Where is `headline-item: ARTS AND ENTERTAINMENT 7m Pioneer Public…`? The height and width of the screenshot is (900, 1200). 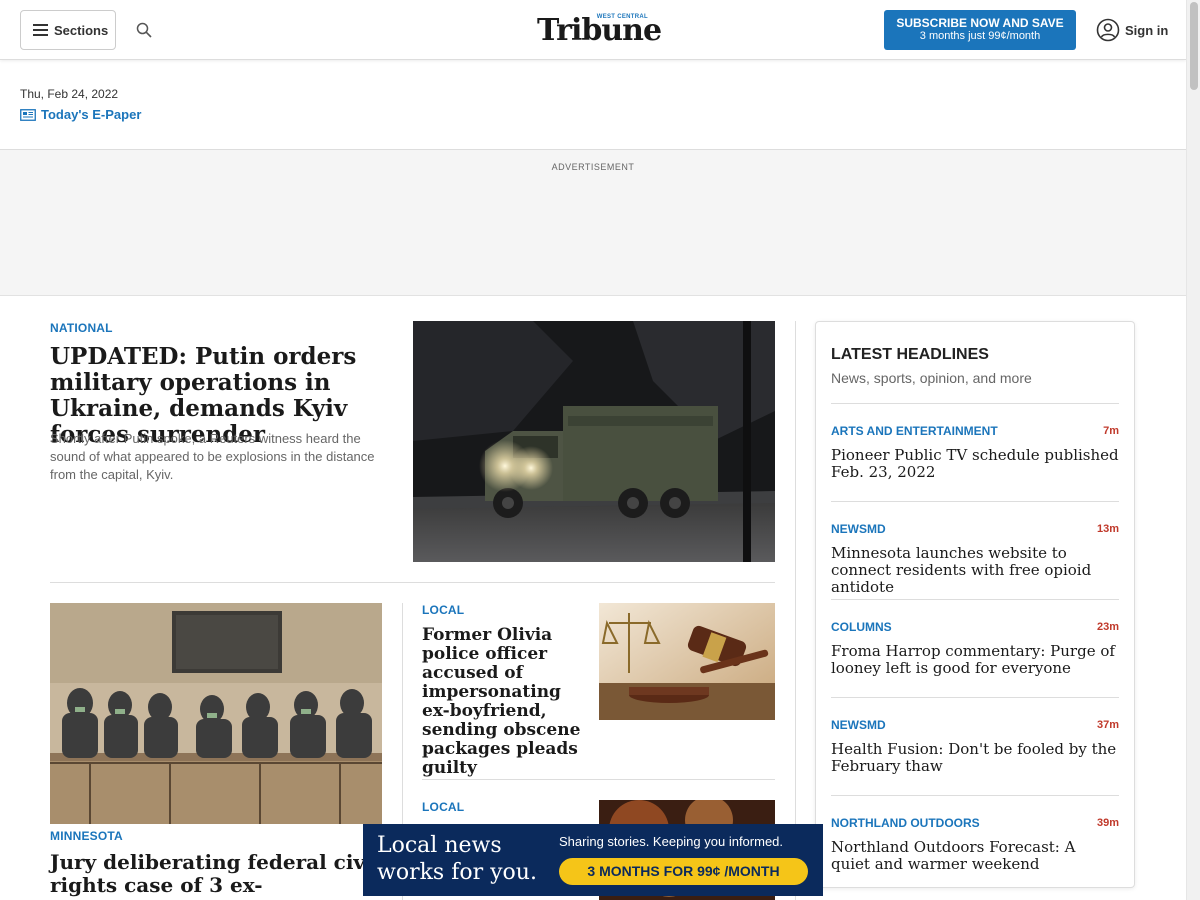 headline-item: ARTS AND ENTERTAINMENT 7m Pioneer Public… is located at coordinates (975, 452).